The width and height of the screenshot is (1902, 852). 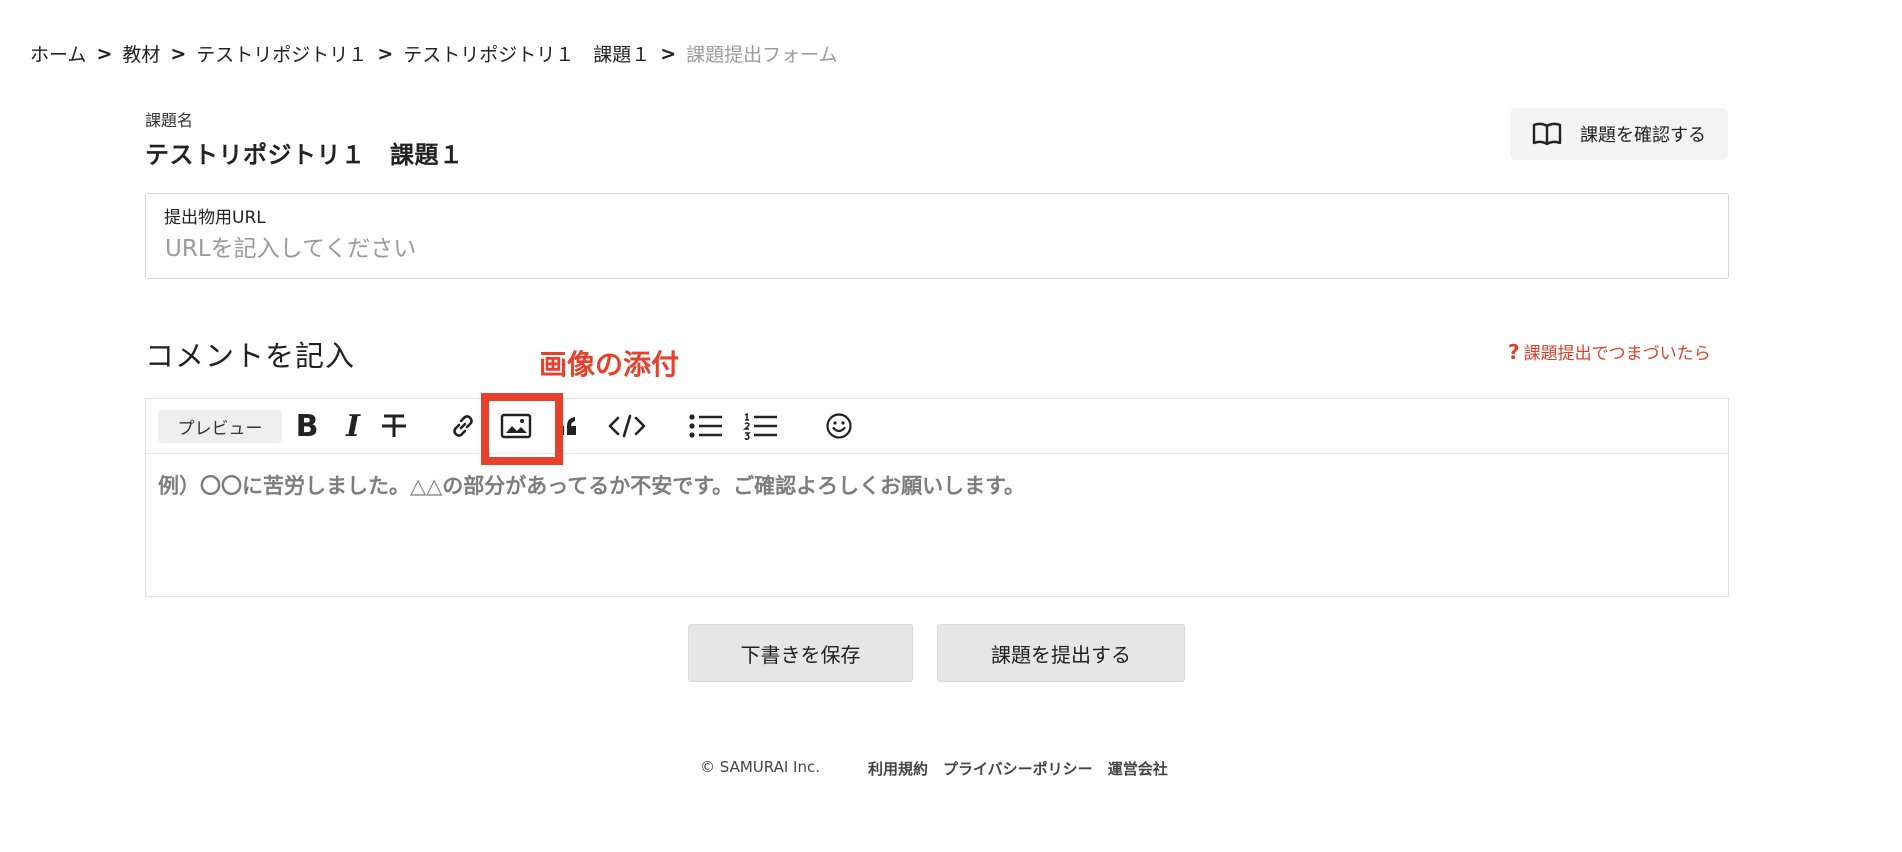 I want to click on question-icon: ?, so click(x=1514, y=351).